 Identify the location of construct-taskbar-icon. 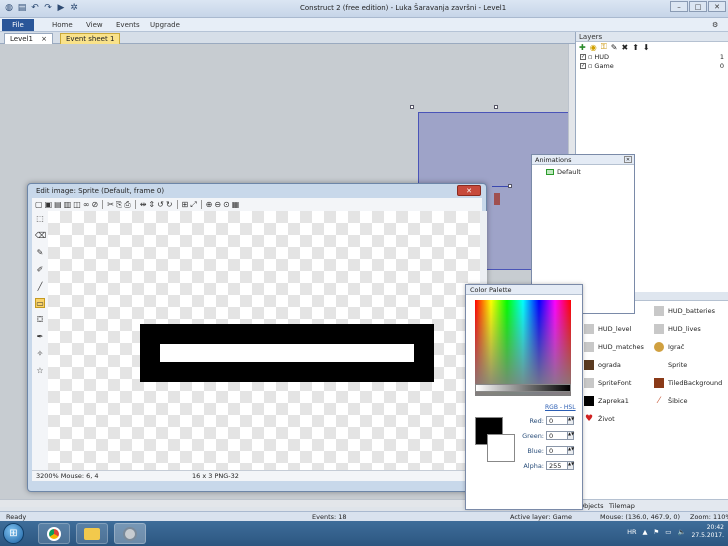
(130, 533).